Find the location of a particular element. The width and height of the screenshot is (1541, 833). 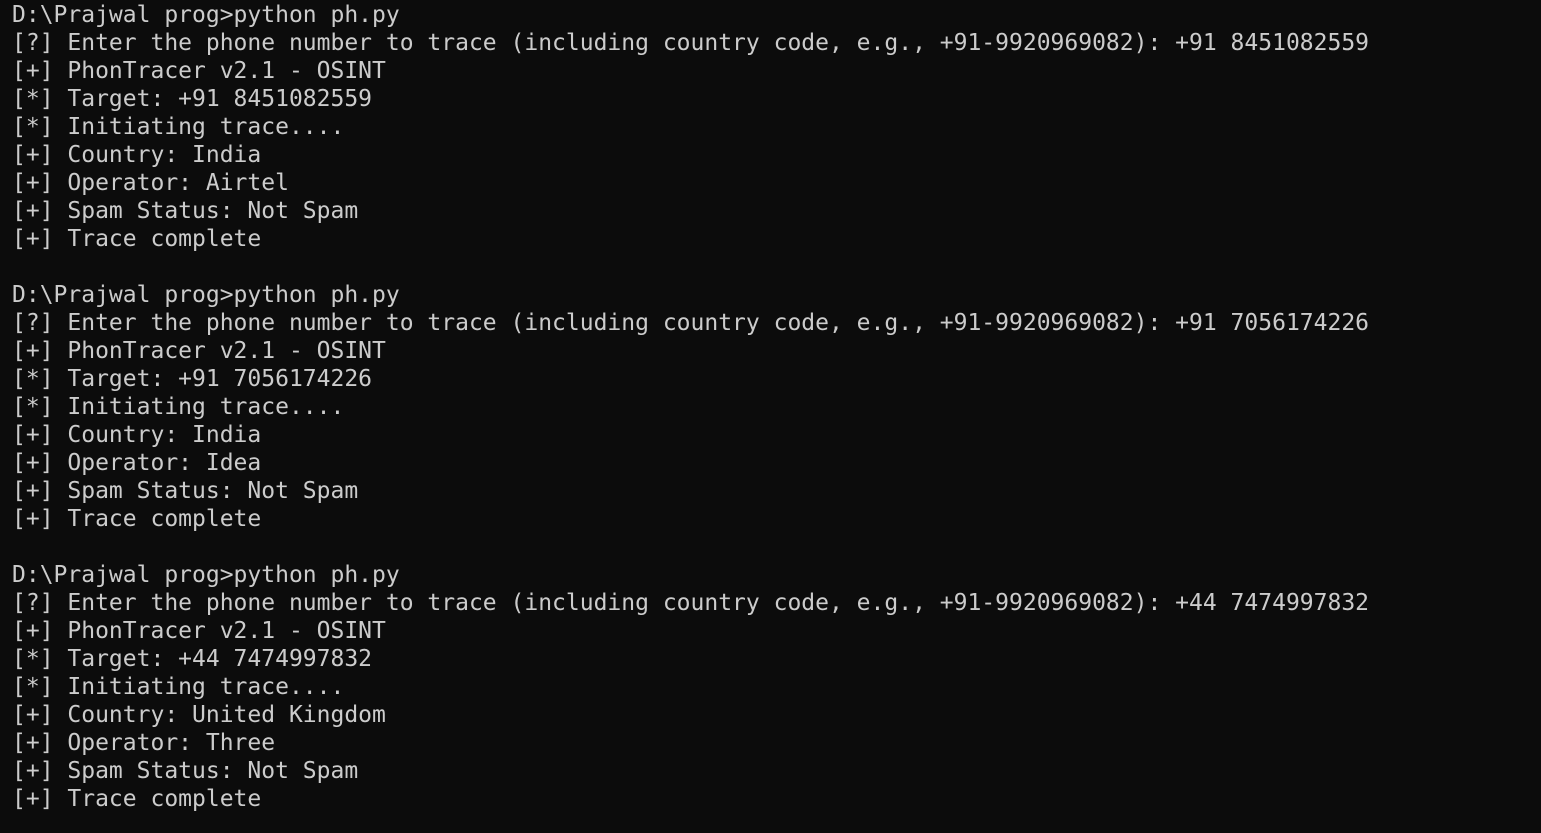

target-line: [*] Target: +91 7056174226 is located at coordinates (192, 379).